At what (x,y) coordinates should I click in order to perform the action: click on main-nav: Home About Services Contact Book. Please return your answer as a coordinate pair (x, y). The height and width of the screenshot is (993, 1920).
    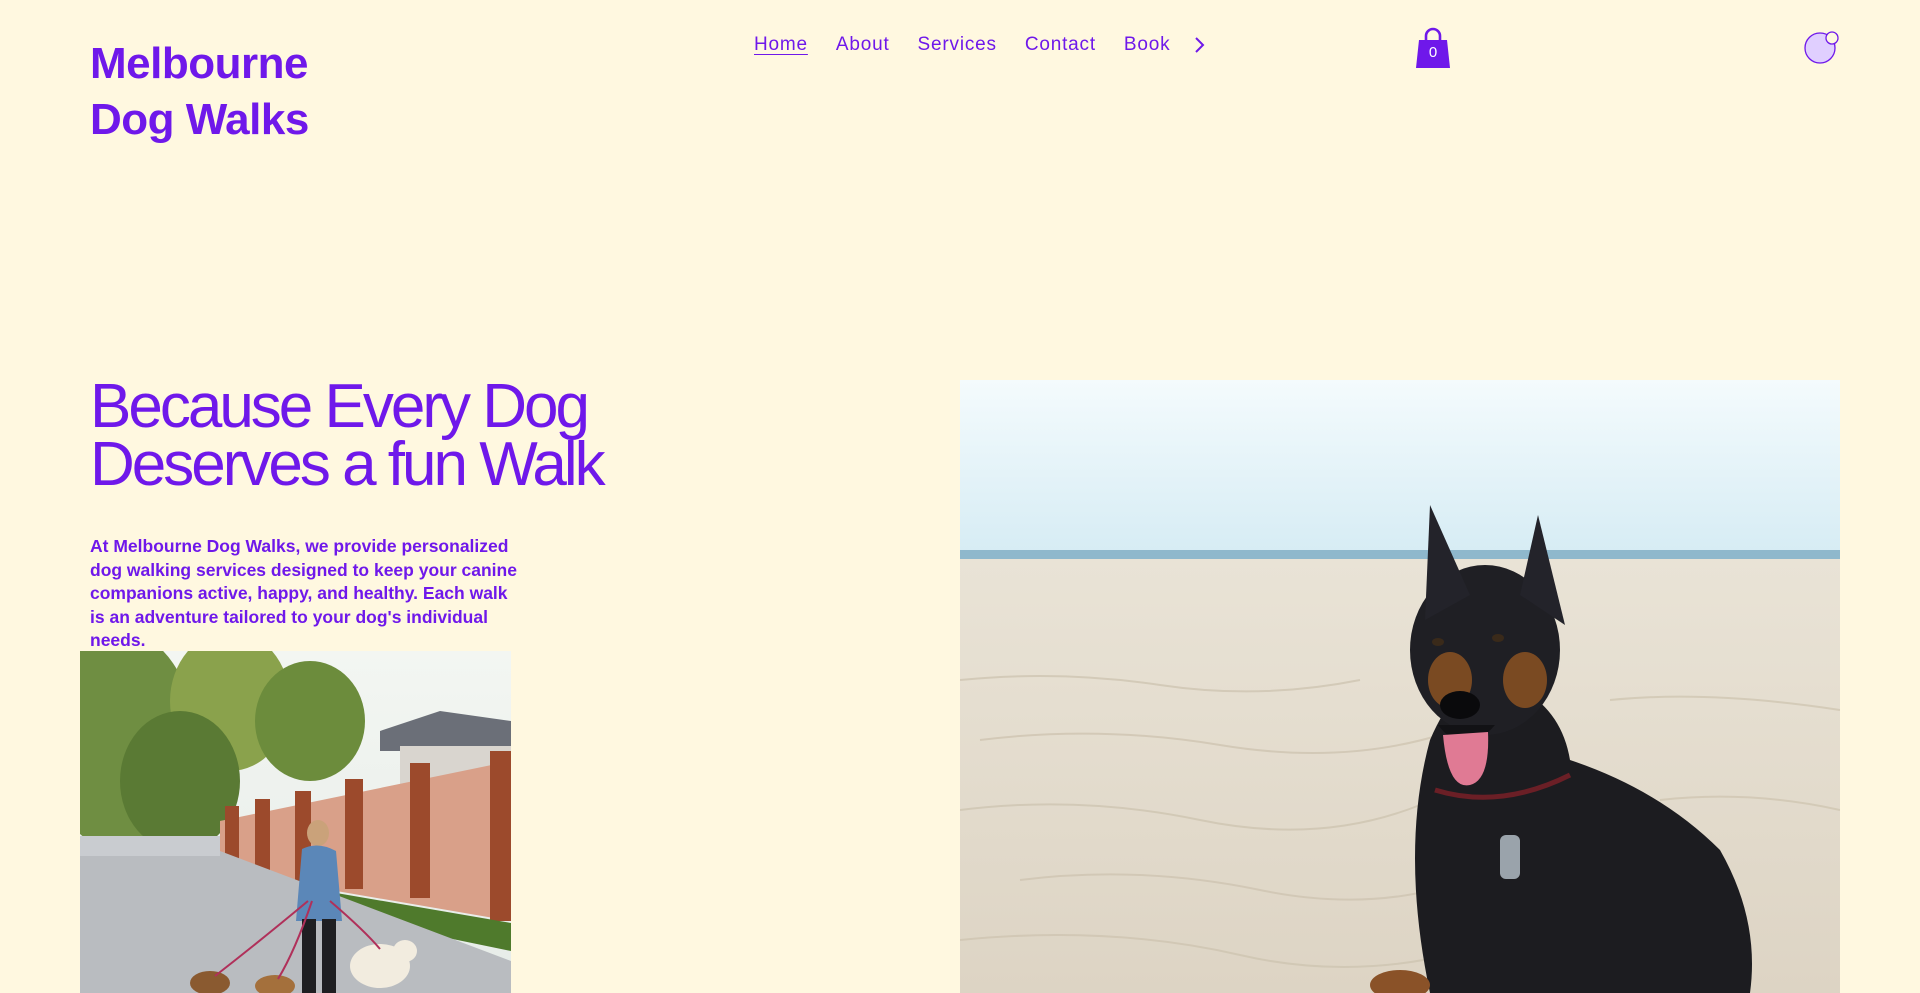
    Looking at the image, I should click on (980, 45).